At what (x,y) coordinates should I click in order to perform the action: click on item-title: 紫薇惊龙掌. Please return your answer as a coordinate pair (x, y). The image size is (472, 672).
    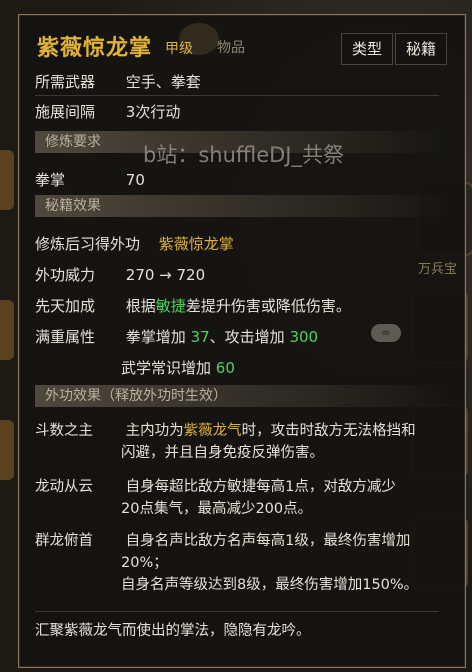
    Looking at the image, I should click on (95, 48).